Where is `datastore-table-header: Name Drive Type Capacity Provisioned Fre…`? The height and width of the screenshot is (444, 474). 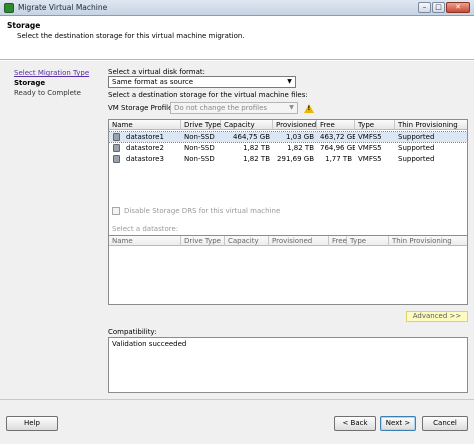
datastore-table-header: Name Drive Type Capacity Provisioned Fre… is located at coordinates (288, 125).